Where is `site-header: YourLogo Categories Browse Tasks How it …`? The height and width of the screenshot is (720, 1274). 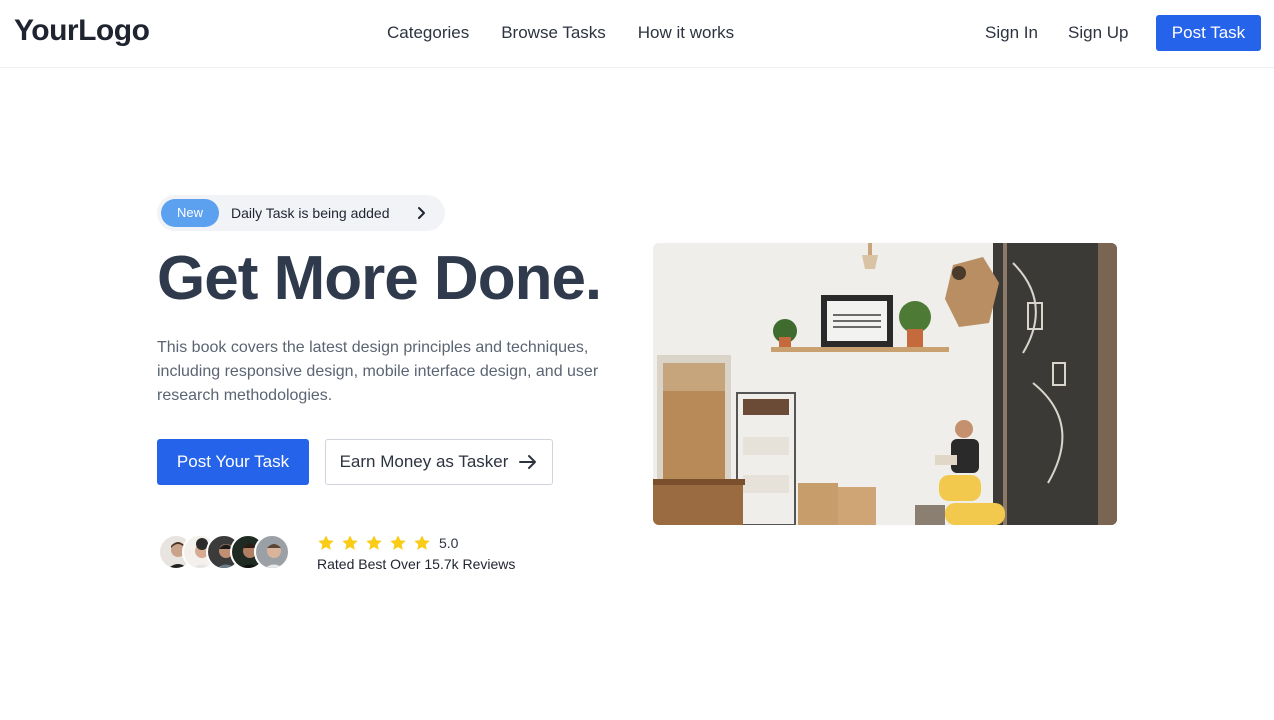
site-header: YourLogo Categories Browse Tasks How it … is located at coordinates (637, 34).